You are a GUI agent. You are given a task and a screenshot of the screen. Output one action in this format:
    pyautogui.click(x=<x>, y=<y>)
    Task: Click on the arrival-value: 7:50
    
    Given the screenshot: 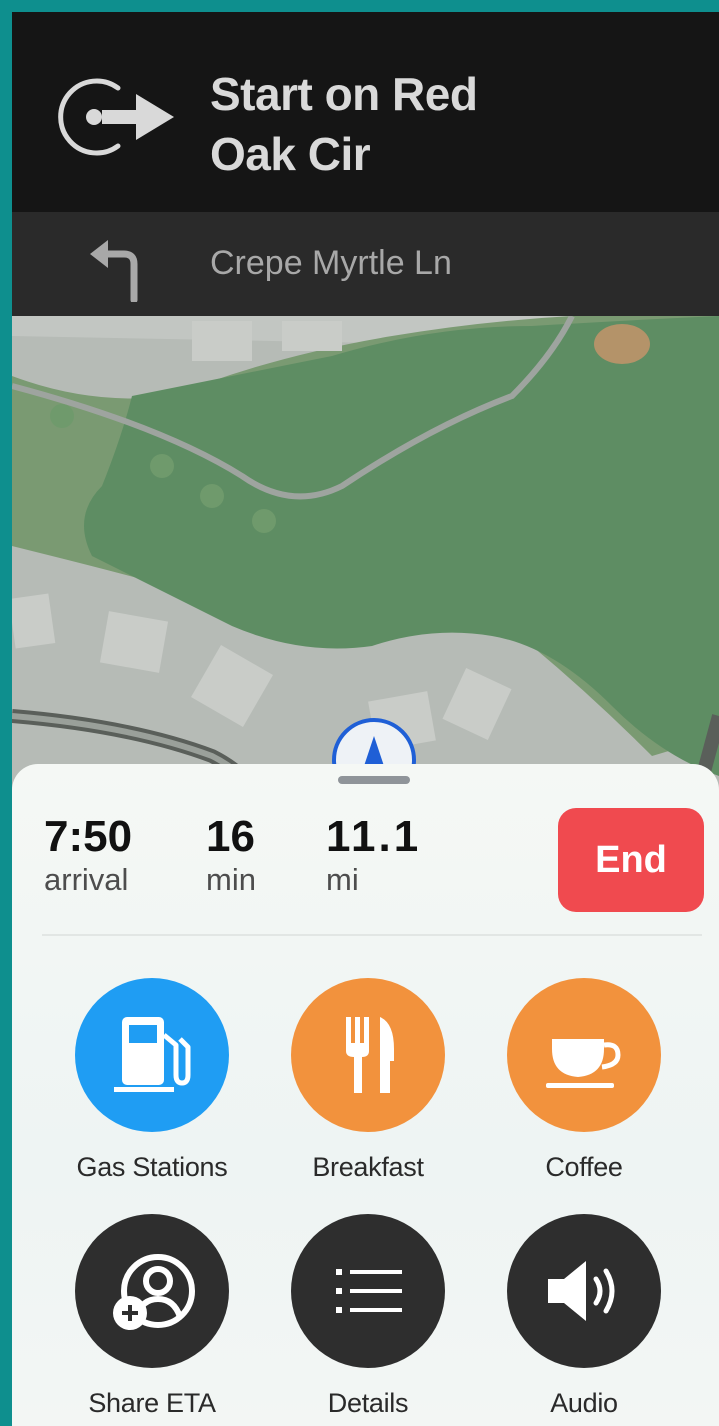 What is the action you would take?
    pyautogui.click(x=88, y=836)
    